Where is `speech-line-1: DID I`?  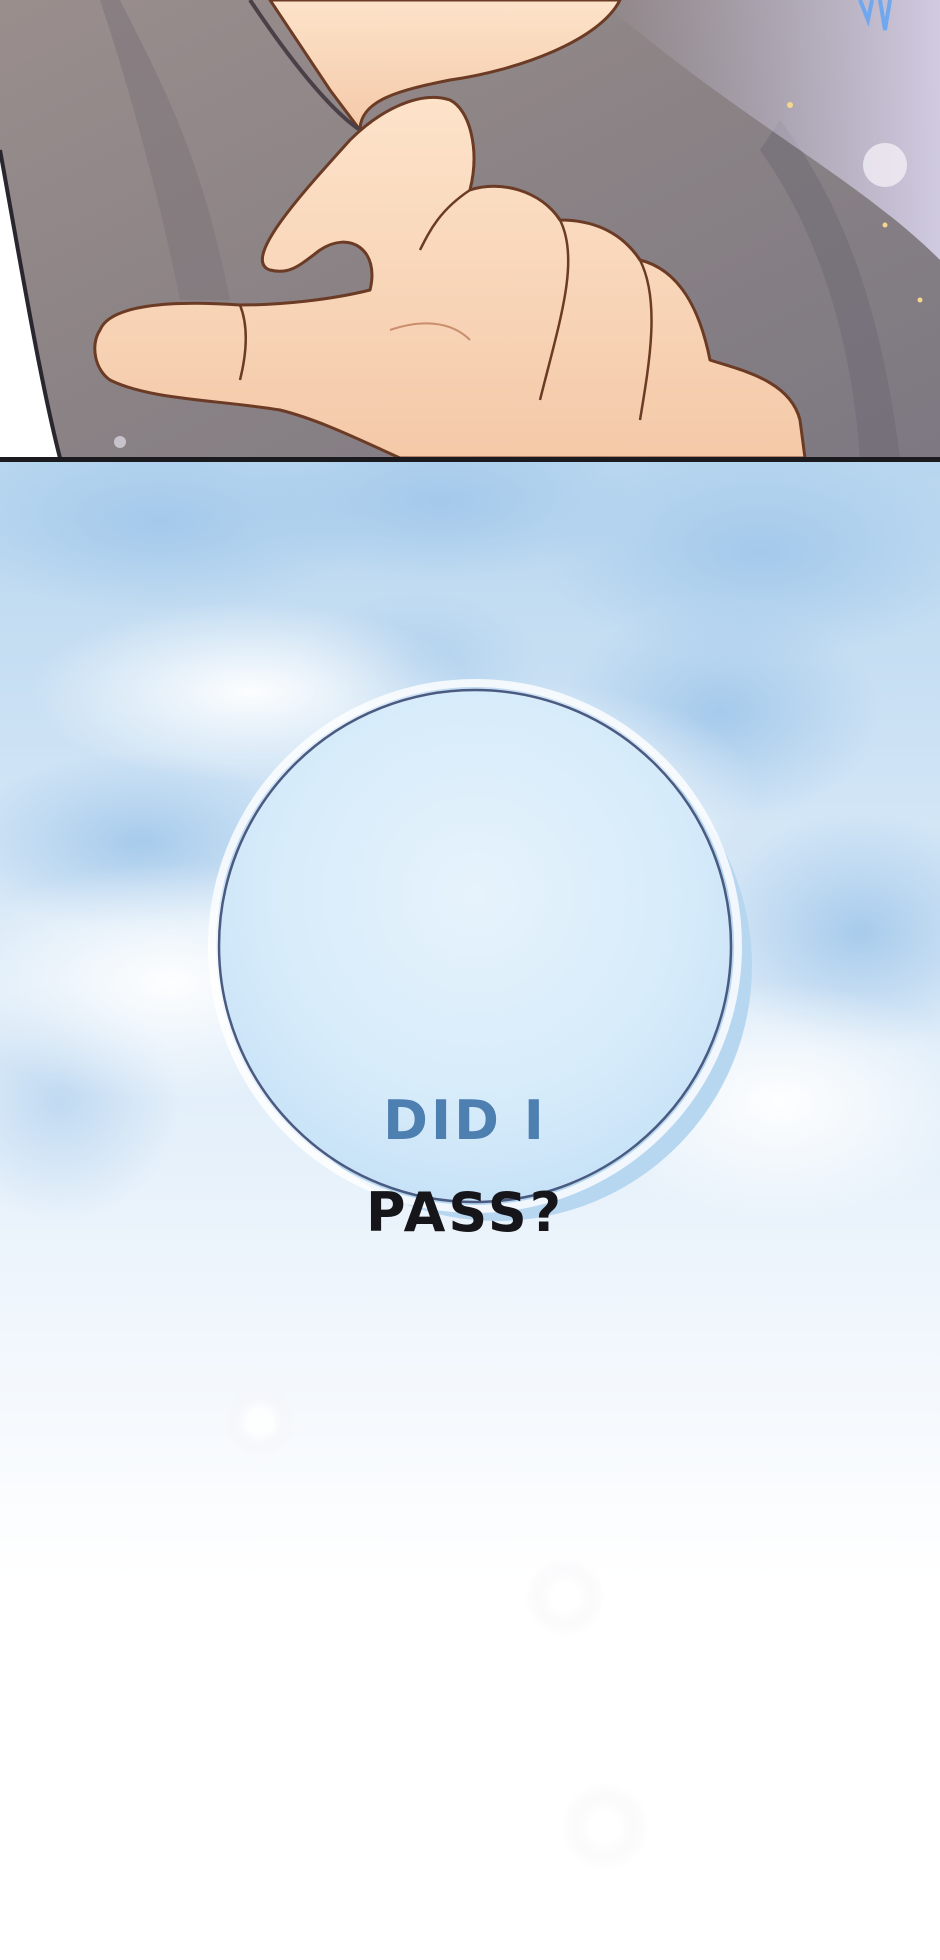 speech-line-1: DID I is located at coordinates (465, 1120).